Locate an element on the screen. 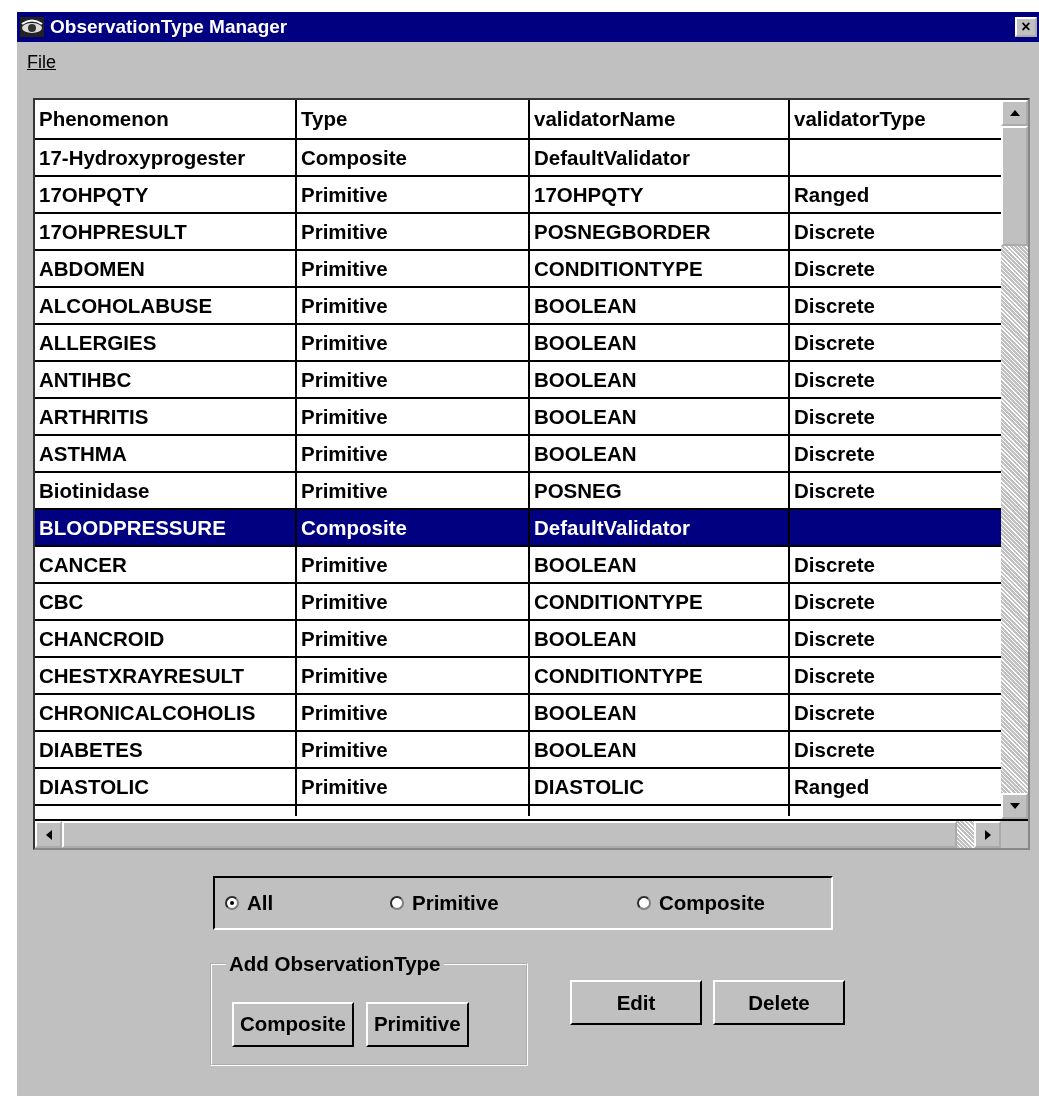  scroll-right-button is located at coordinates (987, 834).